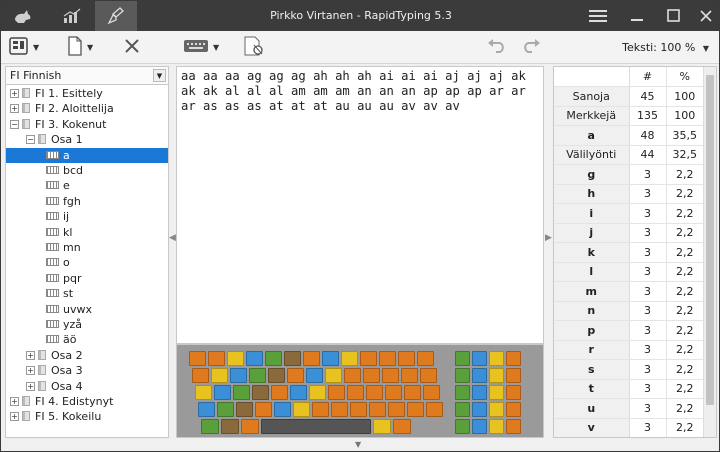 The image size is (720, 452). What do you see at coordinates (56, 93) in the screenshot?
I see `tree-item: + FI 1. Esittely` at bounding box center [56, 93].